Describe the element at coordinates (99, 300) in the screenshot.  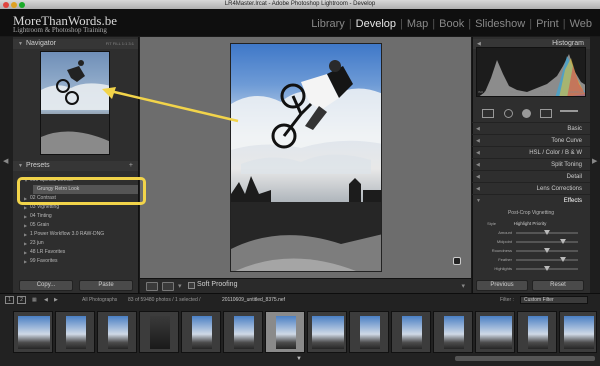
I see `filmstrip-source: All Photographs` at that location.